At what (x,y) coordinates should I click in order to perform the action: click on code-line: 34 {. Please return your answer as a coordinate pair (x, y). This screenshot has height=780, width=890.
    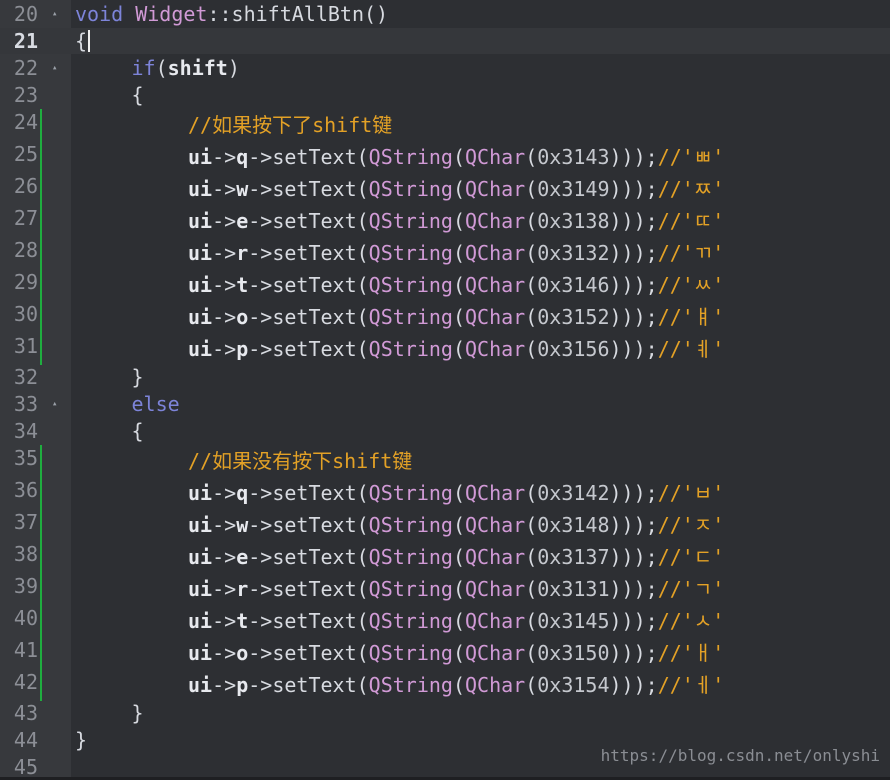
    Looking at the image, I should click on (445, 431).